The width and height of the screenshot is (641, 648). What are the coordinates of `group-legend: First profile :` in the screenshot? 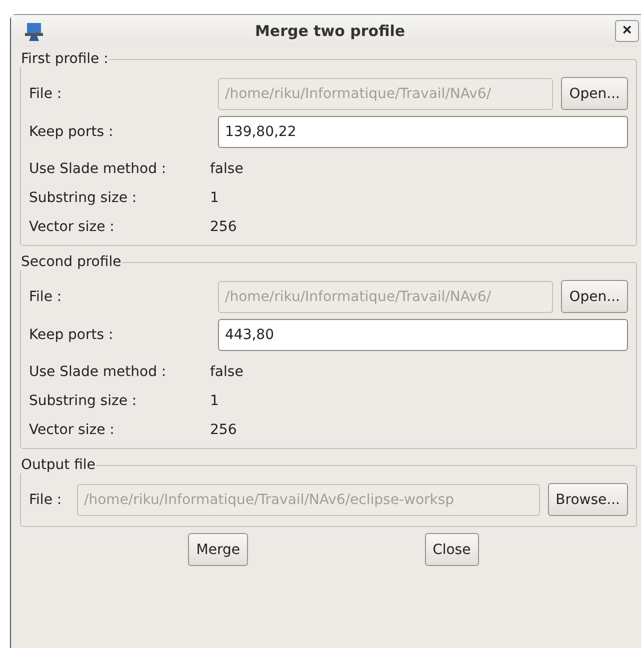 It's located at (65, 59).